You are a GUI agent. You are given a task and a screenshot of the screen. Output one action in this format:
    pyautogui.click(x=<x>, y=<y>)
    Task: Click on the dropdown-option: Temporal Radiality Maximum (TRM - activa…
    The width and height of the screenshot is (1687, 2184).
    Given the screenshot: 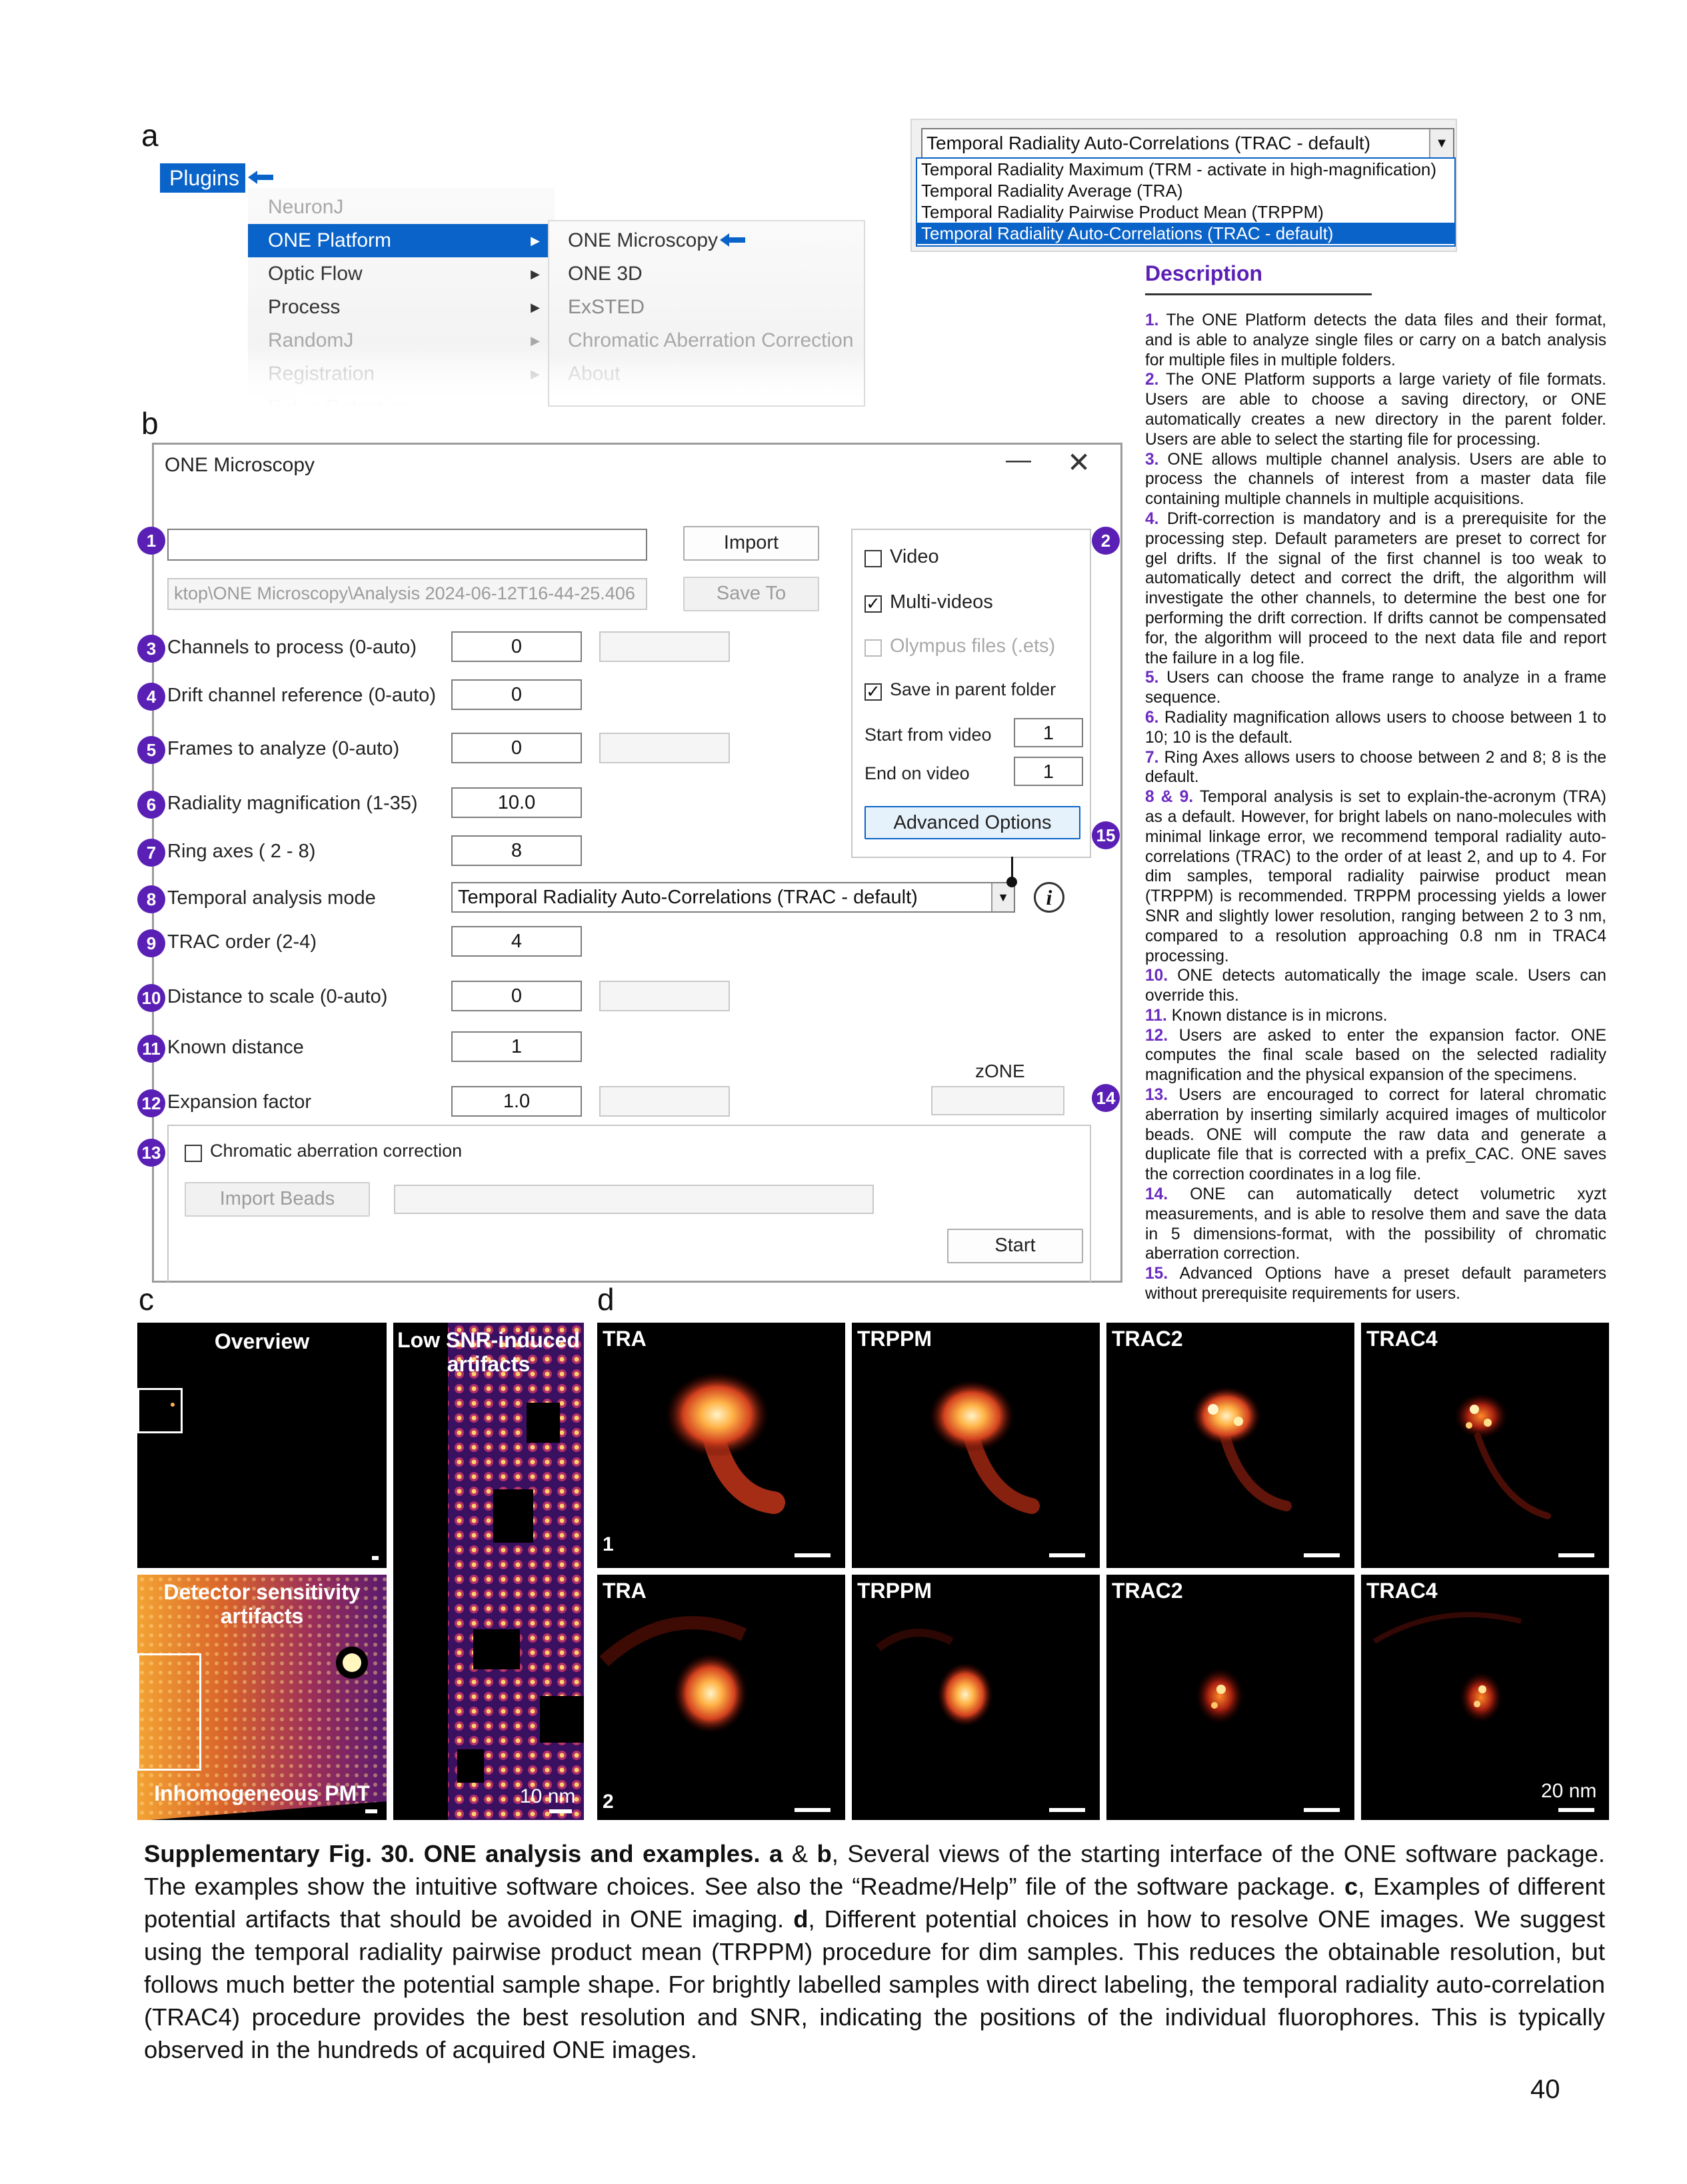 What is the action you would take?
    pyautogui.click(x=1185, y=169)
    